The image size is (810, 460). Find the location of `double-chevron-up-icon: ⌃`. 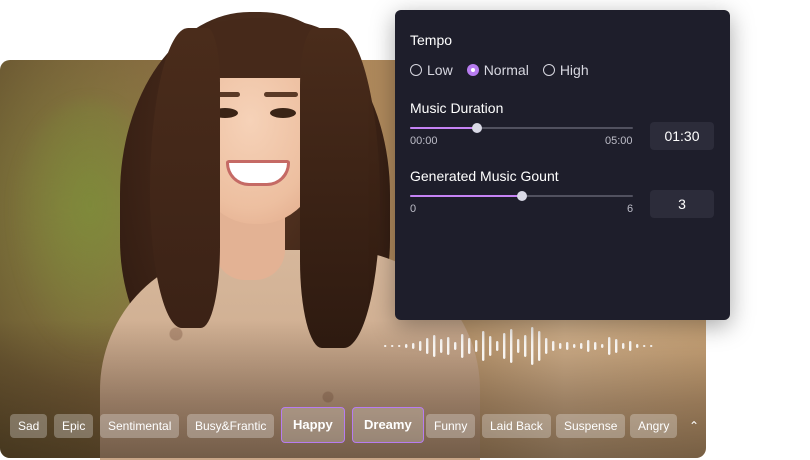

double-chevron-up-icon: ⌃ is located at coordinates (694, 426).